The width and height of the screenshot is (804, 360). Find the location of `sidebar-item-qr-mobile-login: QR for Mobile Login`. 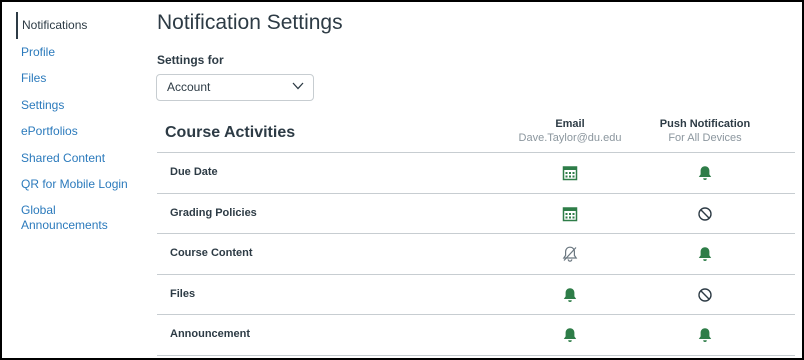

sidebar-item-qr-mobile-login: QR for Mobile Login is located at coordinates (76, 184).